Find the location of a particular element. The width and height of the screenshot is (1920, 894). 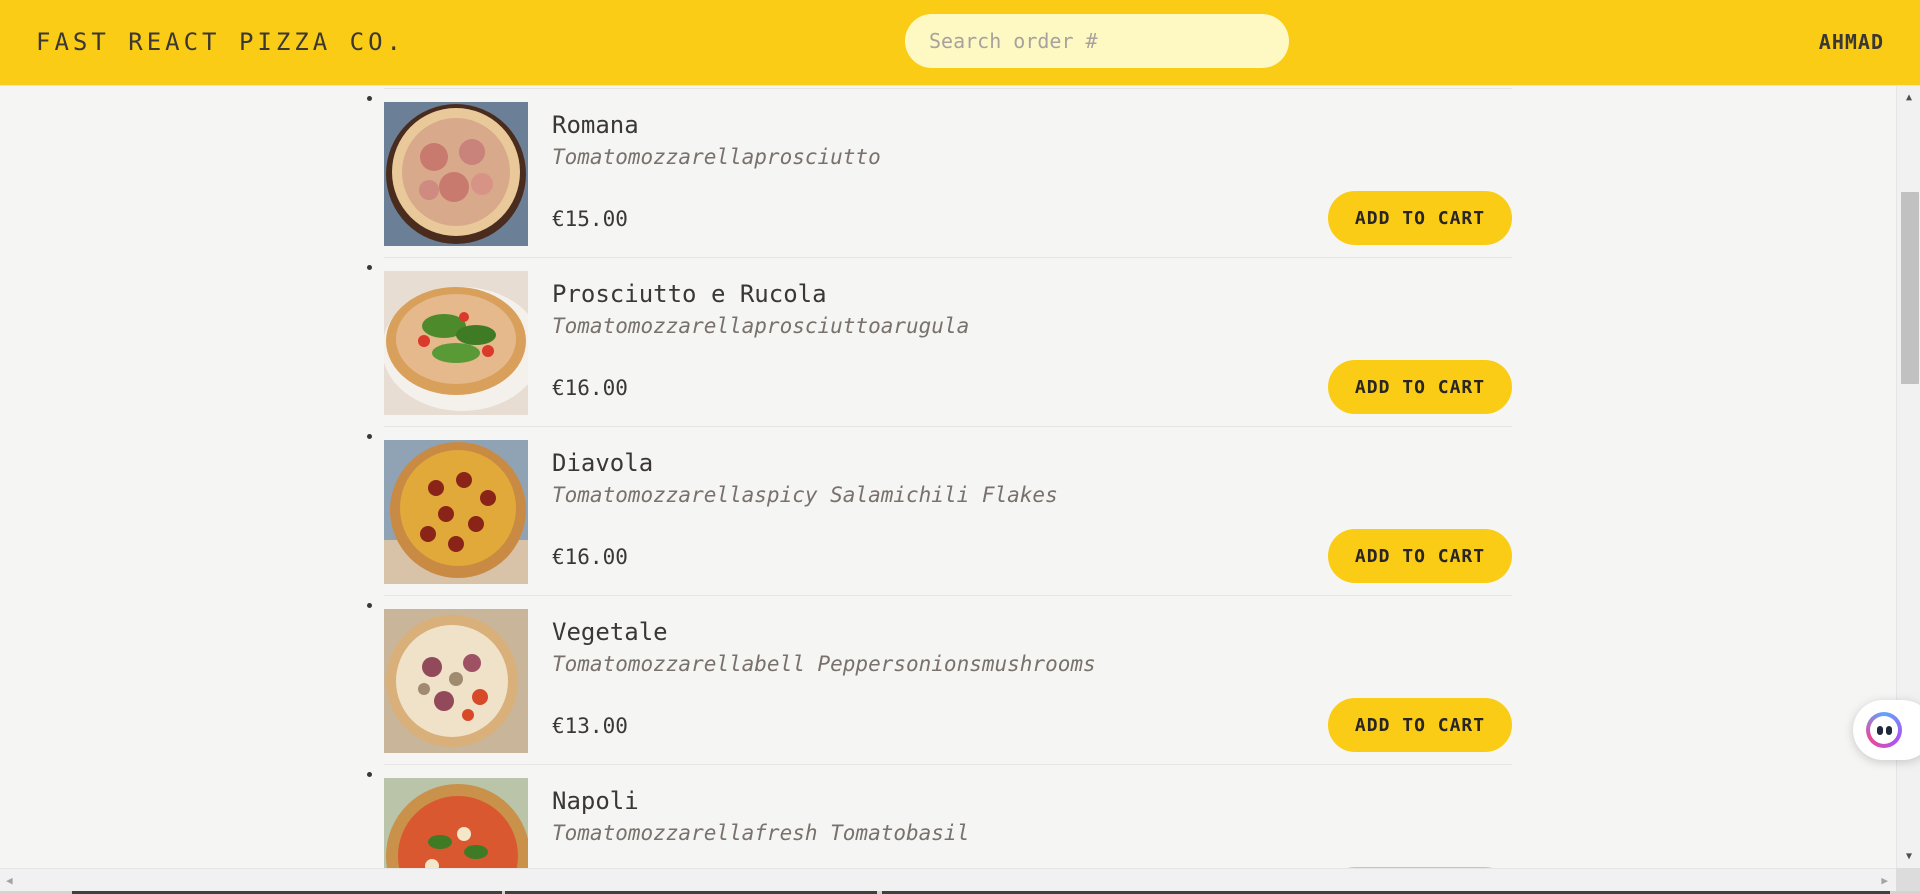

triangle-down-icon: ▼ is located at coordinates (1908, 856).